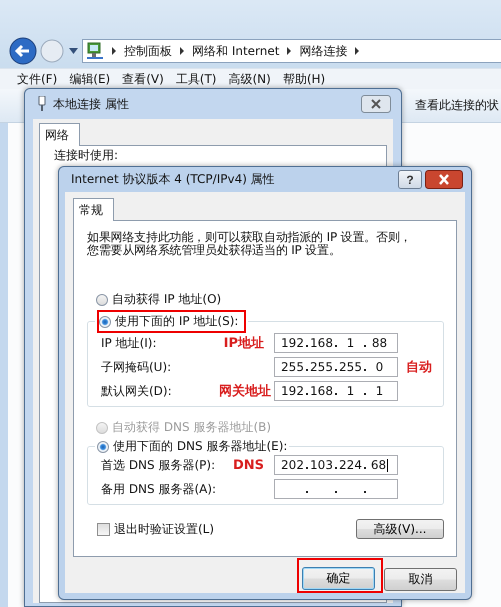 The width and height of the screenshot is (501, 607). What do you see at coordinates (73, 51) in the screenshot?
I see `dropdown-caret-icon` at bounding box center [73, 51].